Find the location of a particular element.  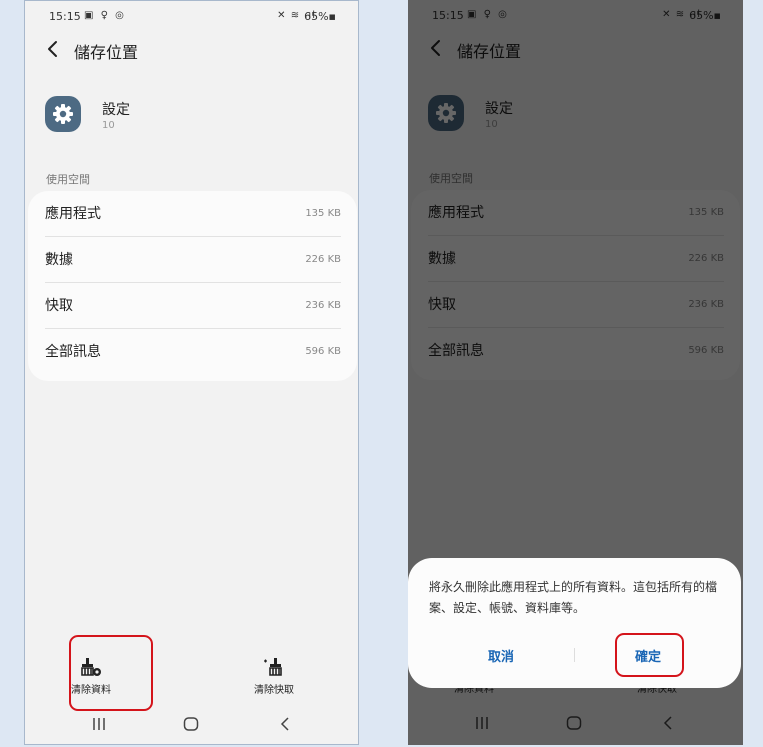

row-label: 全部訊息 is located at coordinates (73, 352).